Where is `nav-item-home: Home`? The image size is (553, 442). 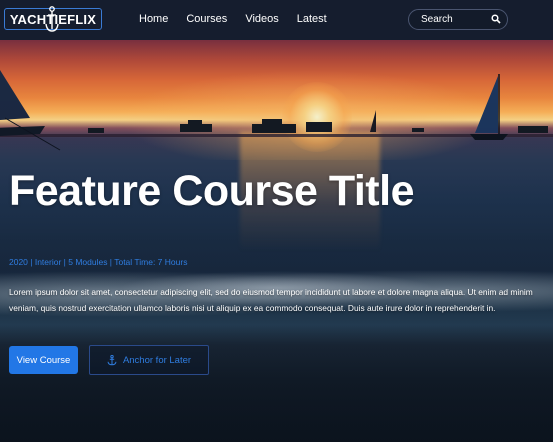
nav-item-home: Home is located at coordinates (153, 19).